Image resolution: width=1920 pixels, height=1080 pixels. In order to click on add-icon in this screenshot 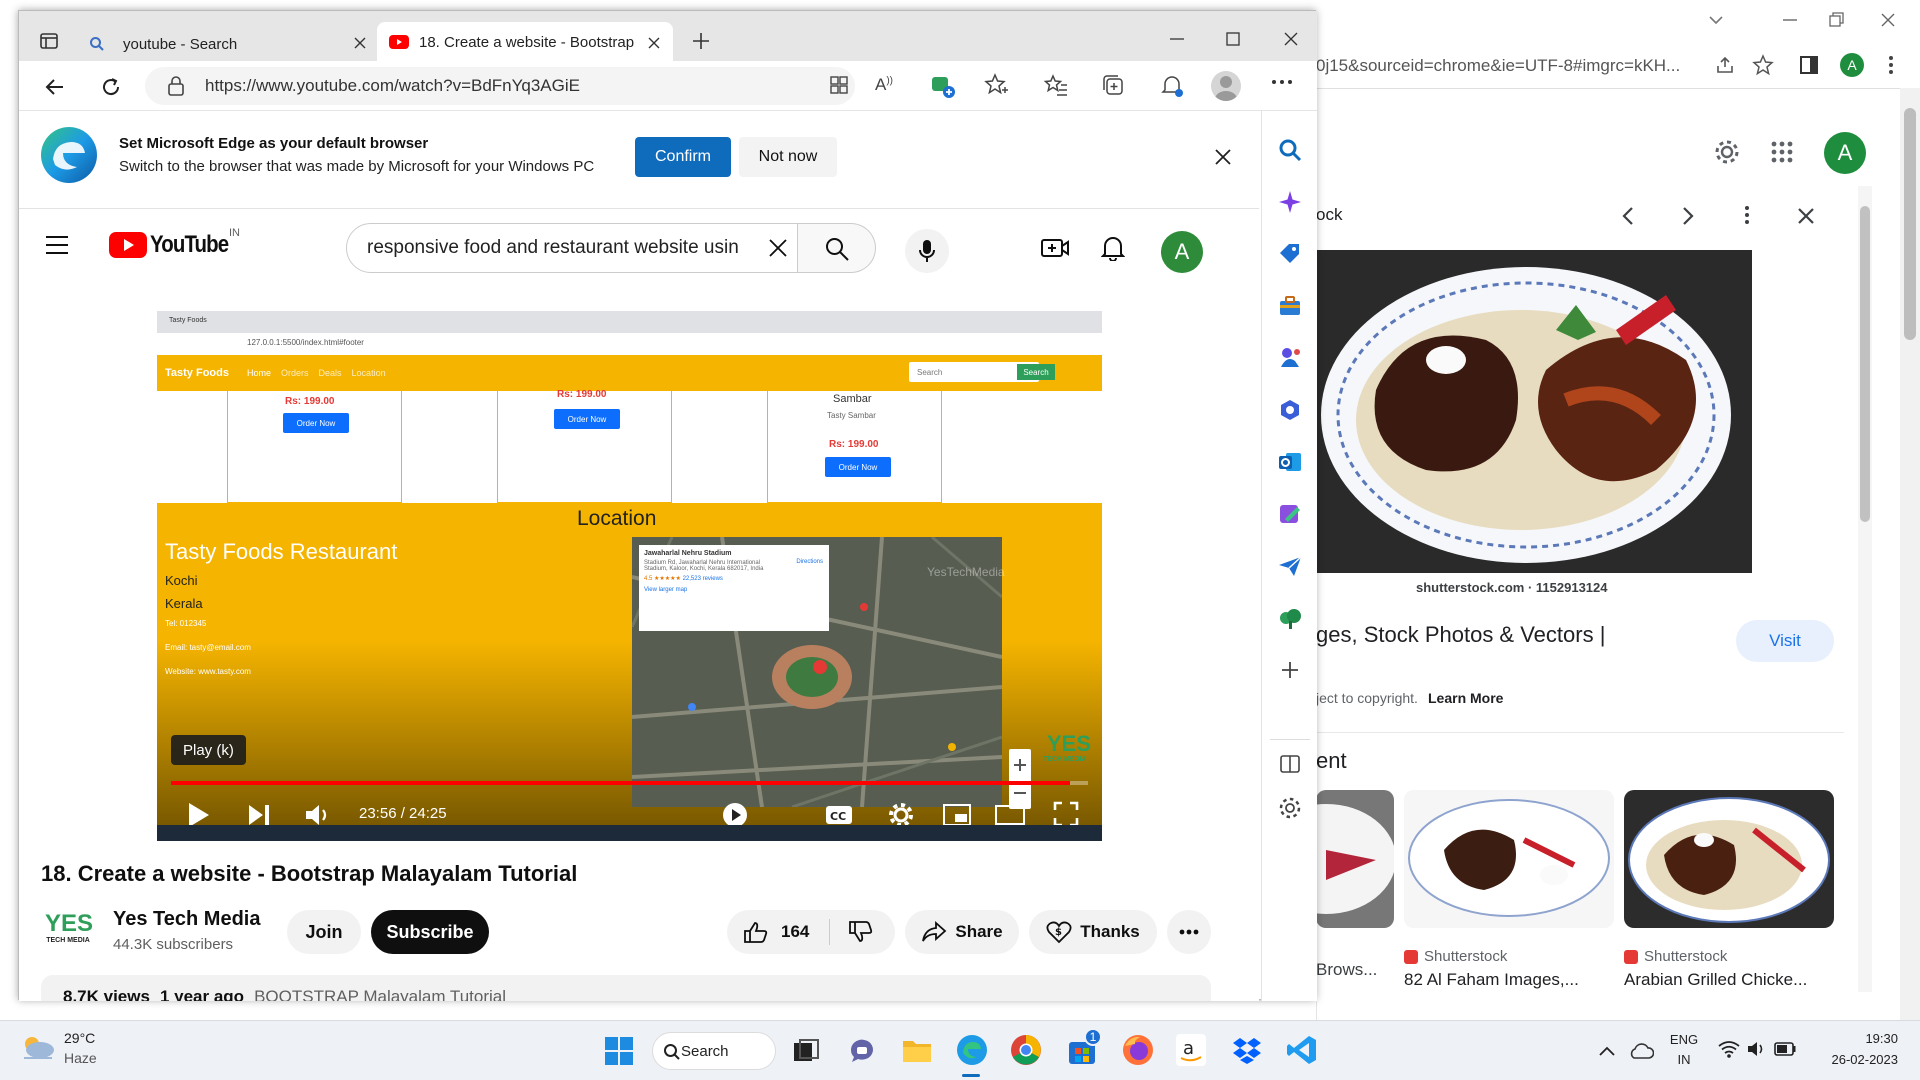, I will do `click(1290, 670)`.